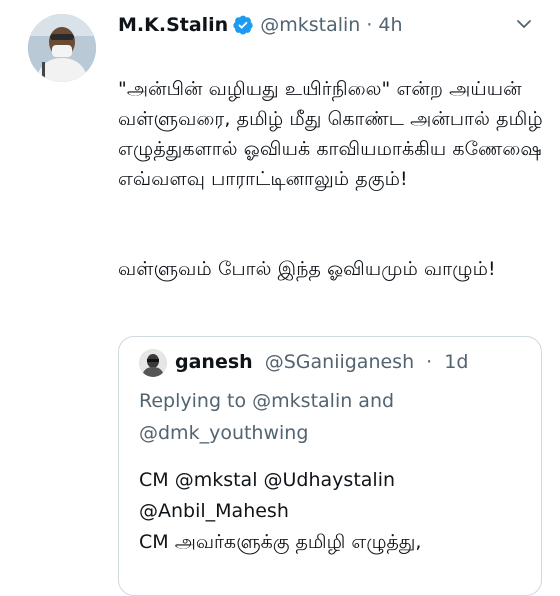 The height and width of the screenshot is (596, 560). I want to click on tweet-header: M.K.Stalin @mkstalin · 4h, so click(260, 25).